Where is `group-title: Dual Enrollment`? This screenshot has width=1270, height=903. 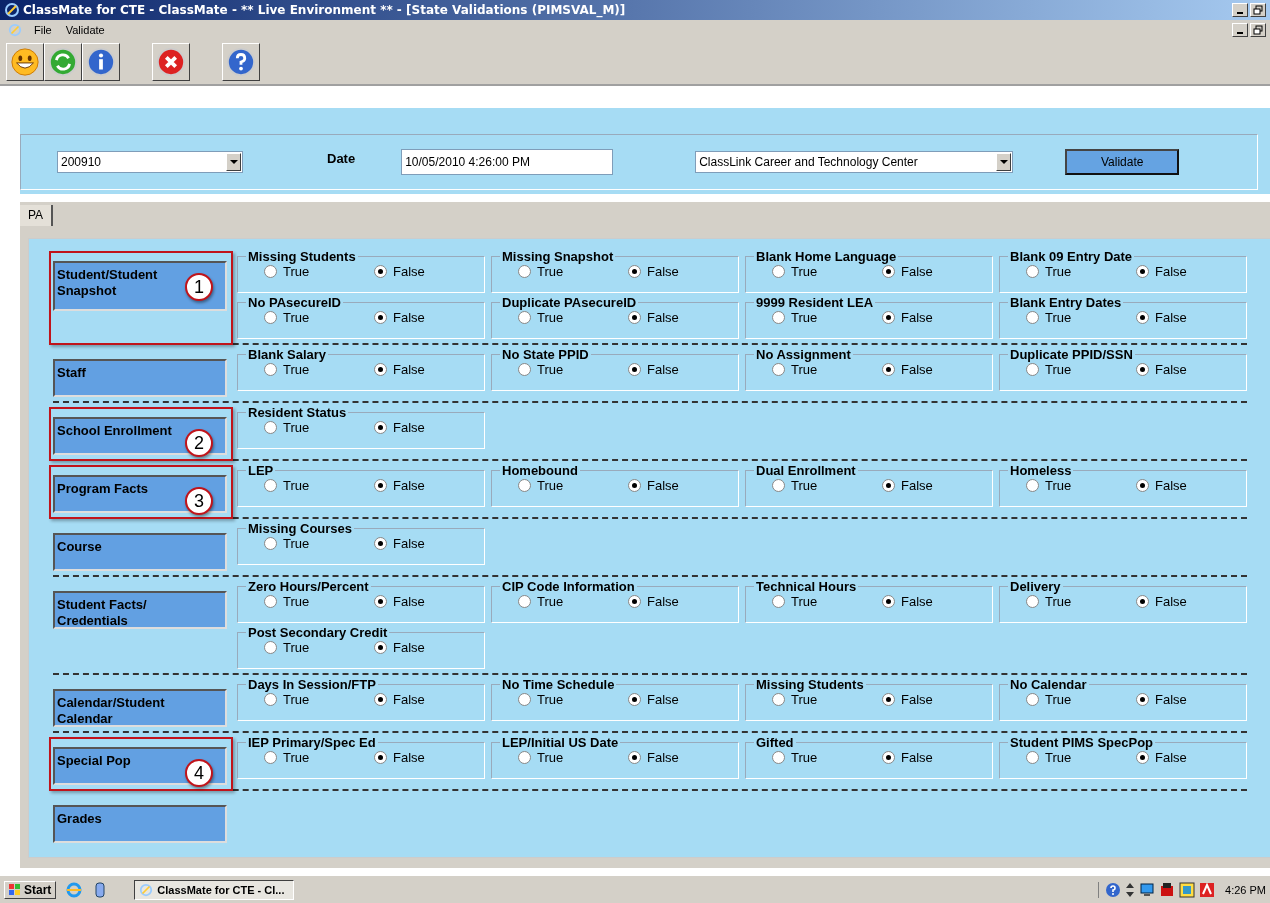 group-title: Dual Enrollment is located at coordinates (806, 470).